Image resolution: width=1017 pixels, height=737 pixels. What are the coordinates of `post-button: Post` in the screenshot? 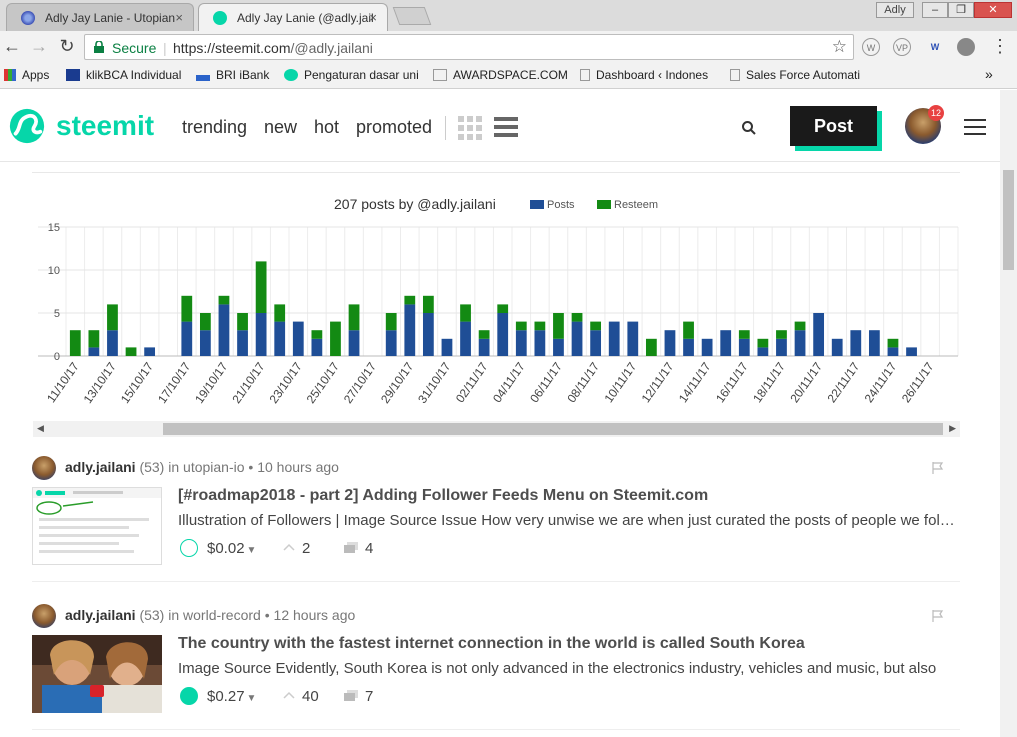 It's located at (833, 126).